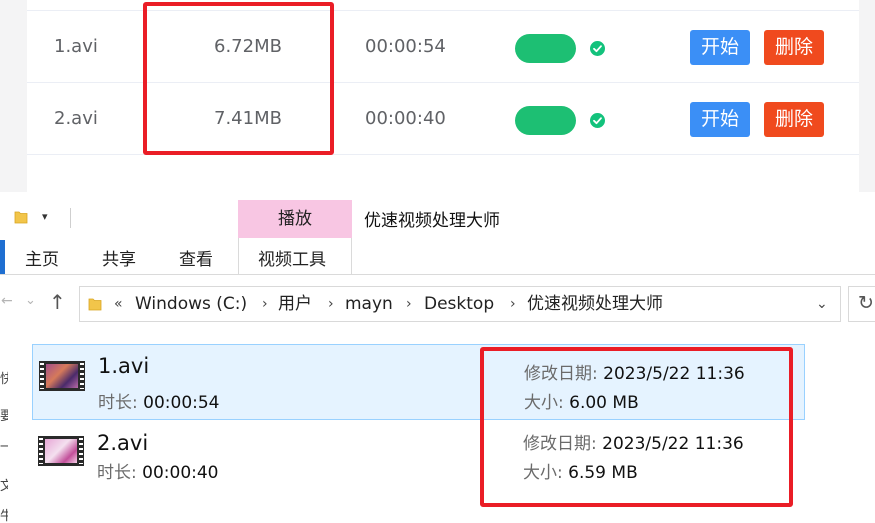 The width and height of the screenshot is (875, 523). I want to click on refresh-button: ↻, so click(861, 304).